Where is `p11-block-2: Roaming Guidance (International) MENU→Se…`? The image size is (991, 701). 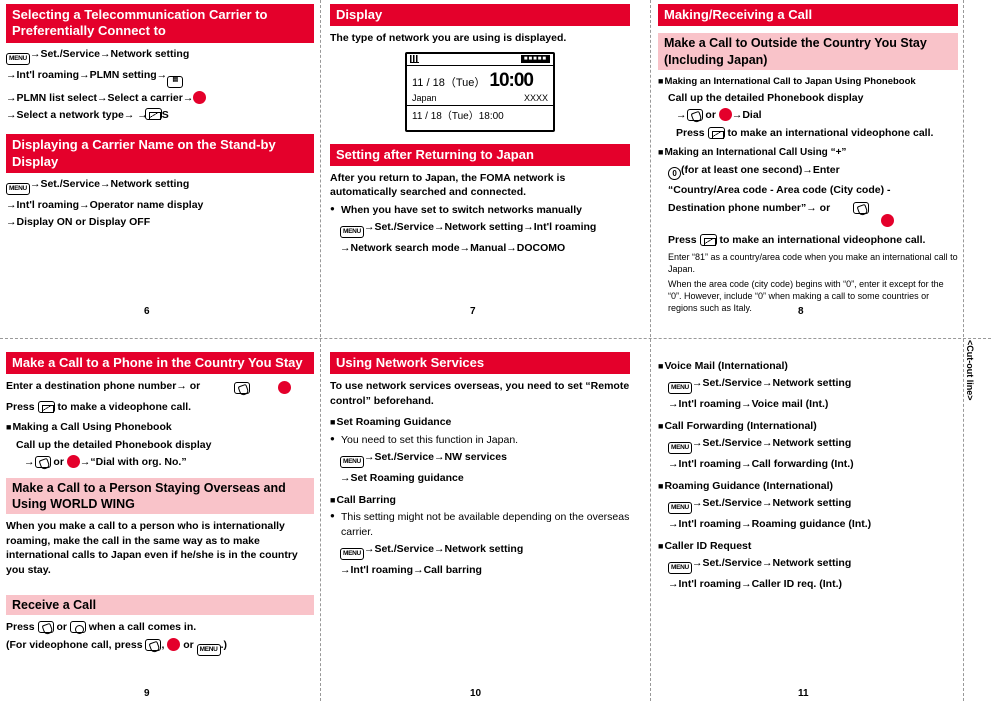
p11-block-2: Roaming Guidance (International) MENU→Se… is located at coordinates (808, 505).